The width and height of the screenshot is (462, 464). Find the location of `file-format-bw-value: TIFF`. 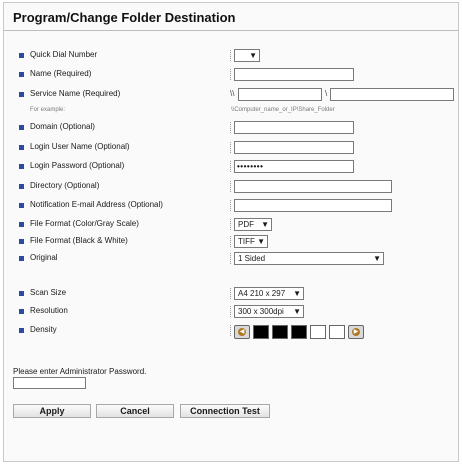

file-format-bw-value: TIFF is located at coordinates (246, 241).